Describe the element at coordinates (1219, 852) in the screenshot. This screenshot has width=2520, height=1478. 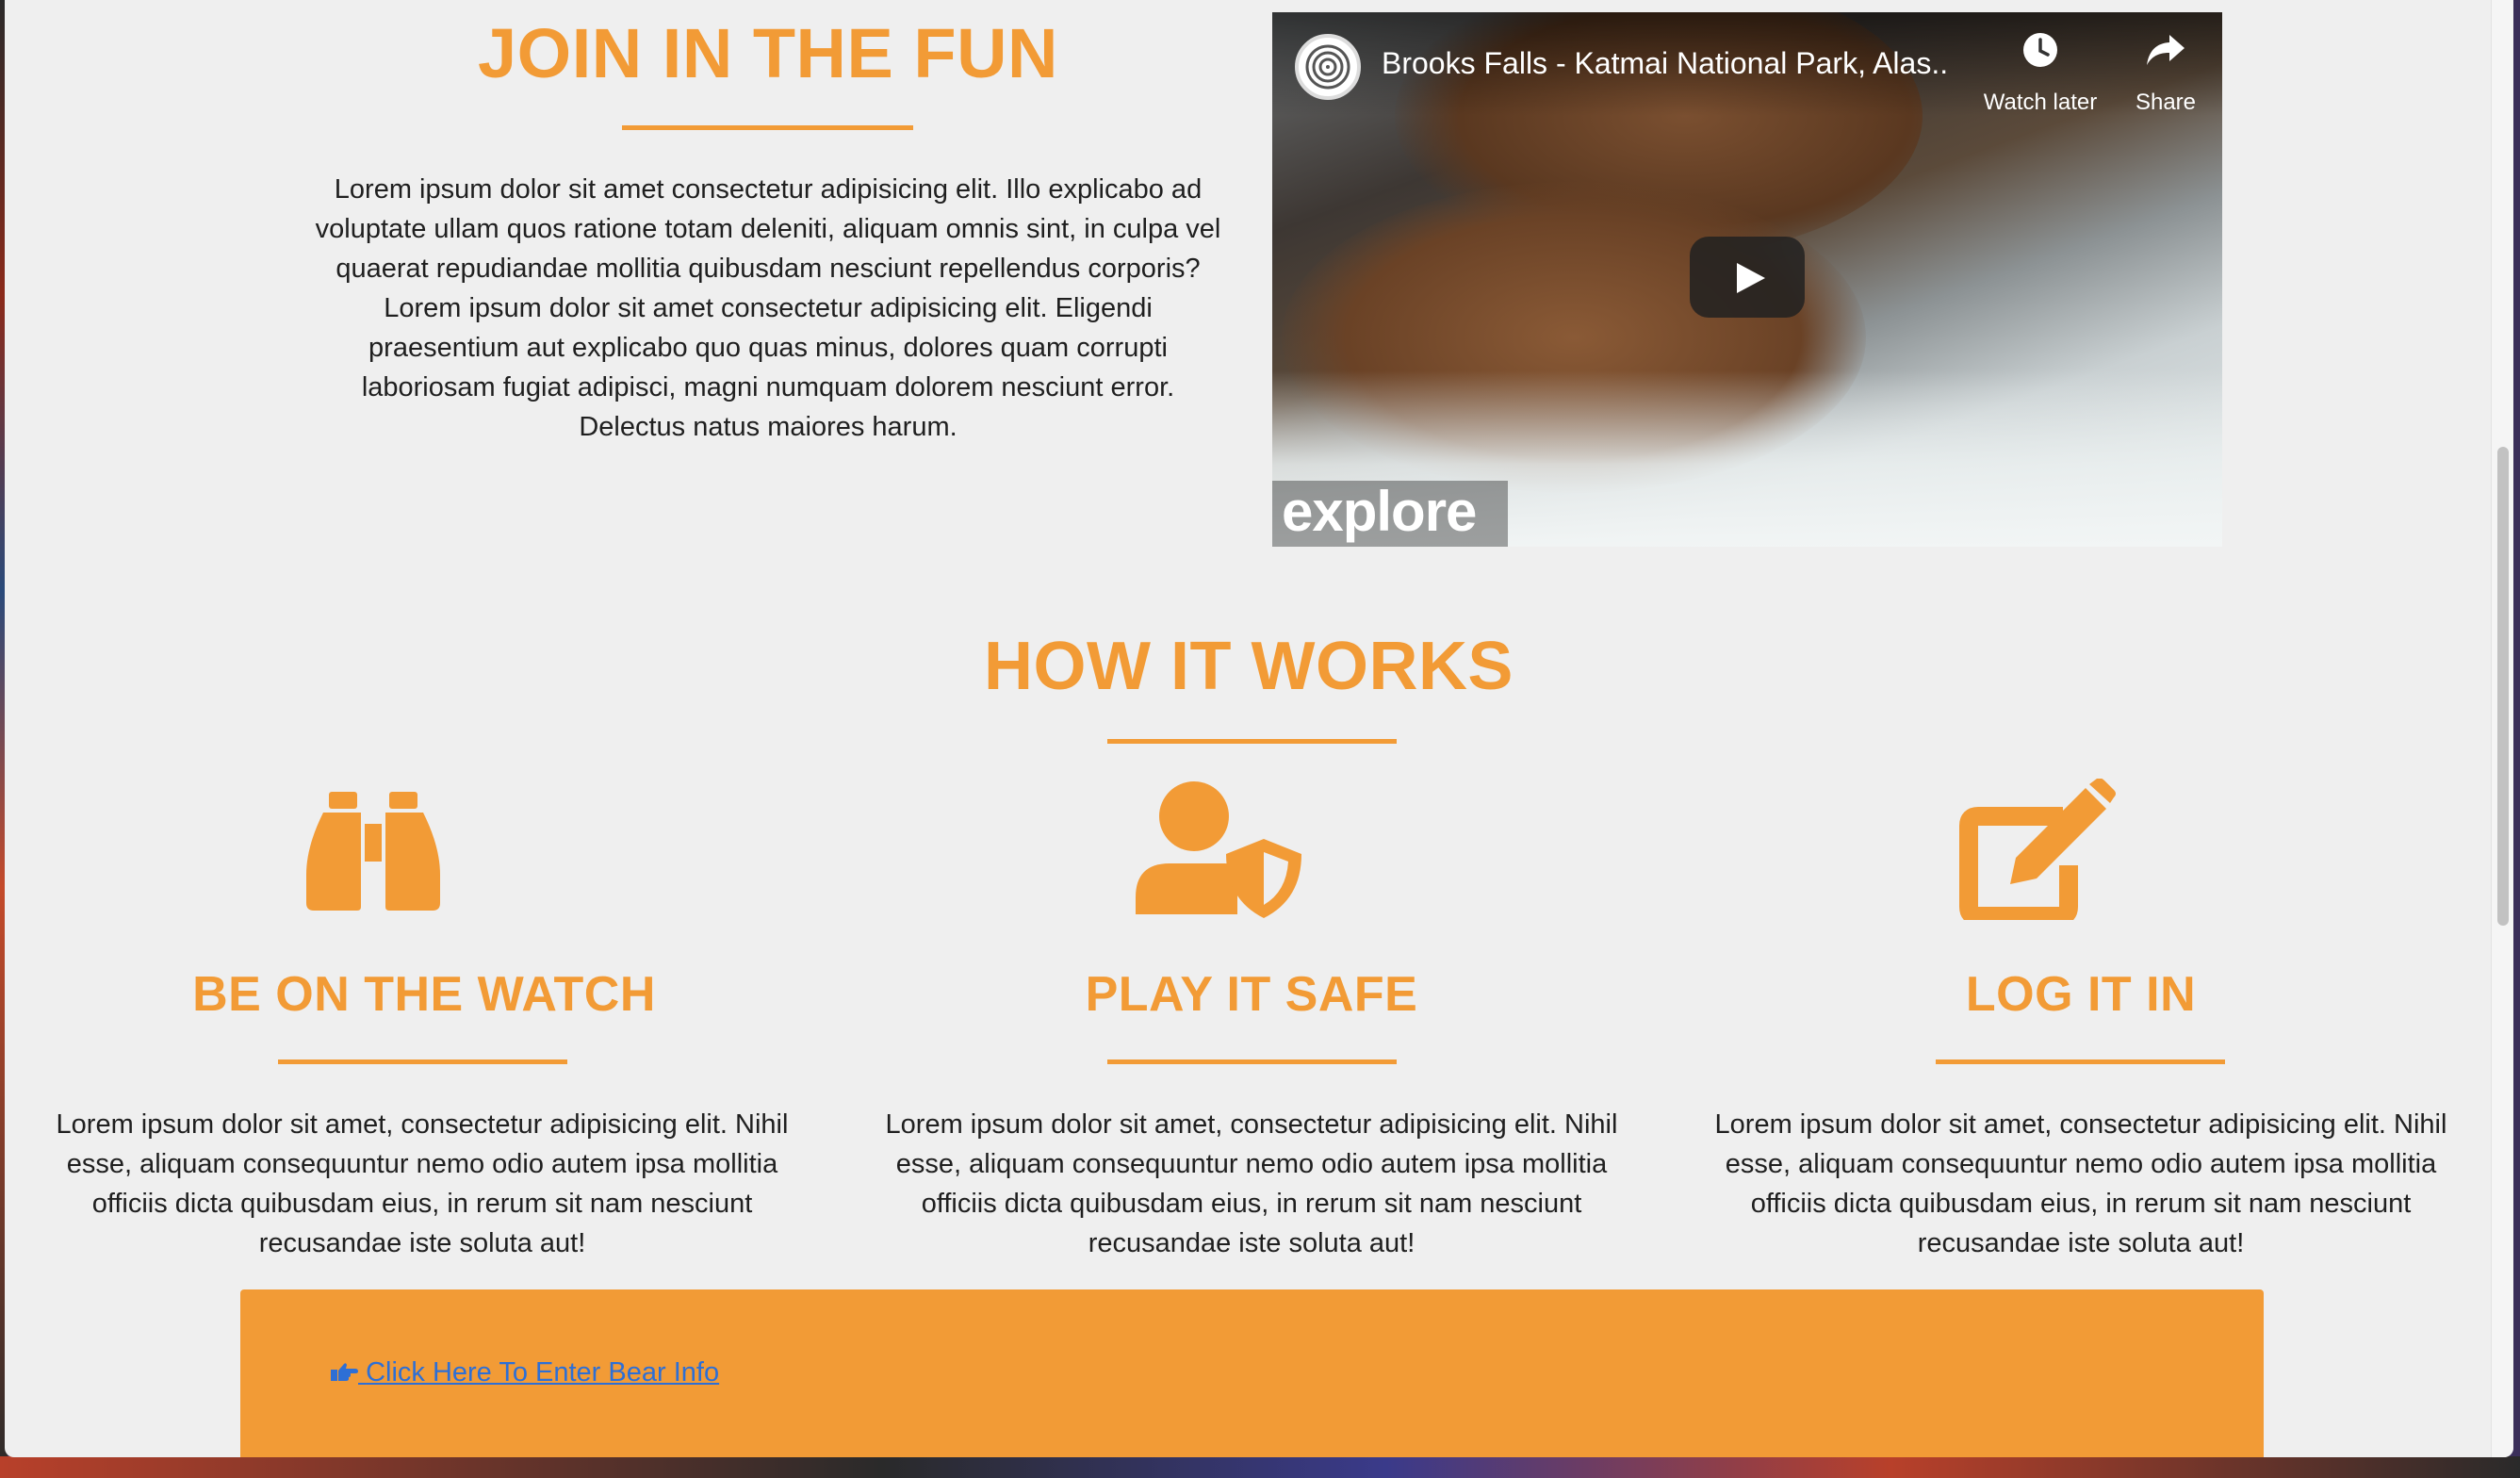
I see `user-shield-icon` at that location.